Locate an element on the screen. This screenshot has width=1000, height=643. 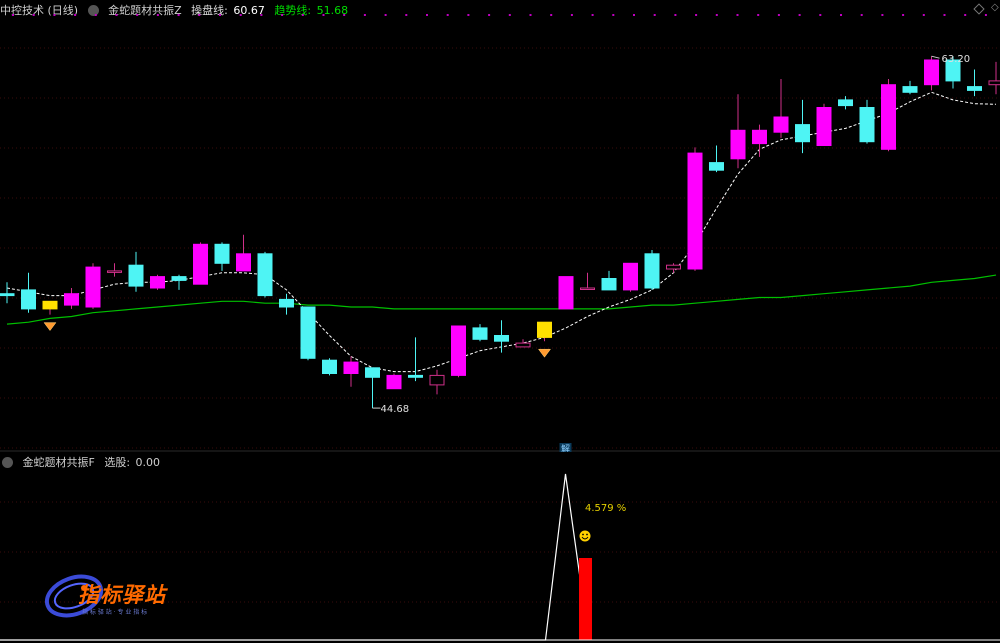
select-bar is located at coordinates (585, 599).